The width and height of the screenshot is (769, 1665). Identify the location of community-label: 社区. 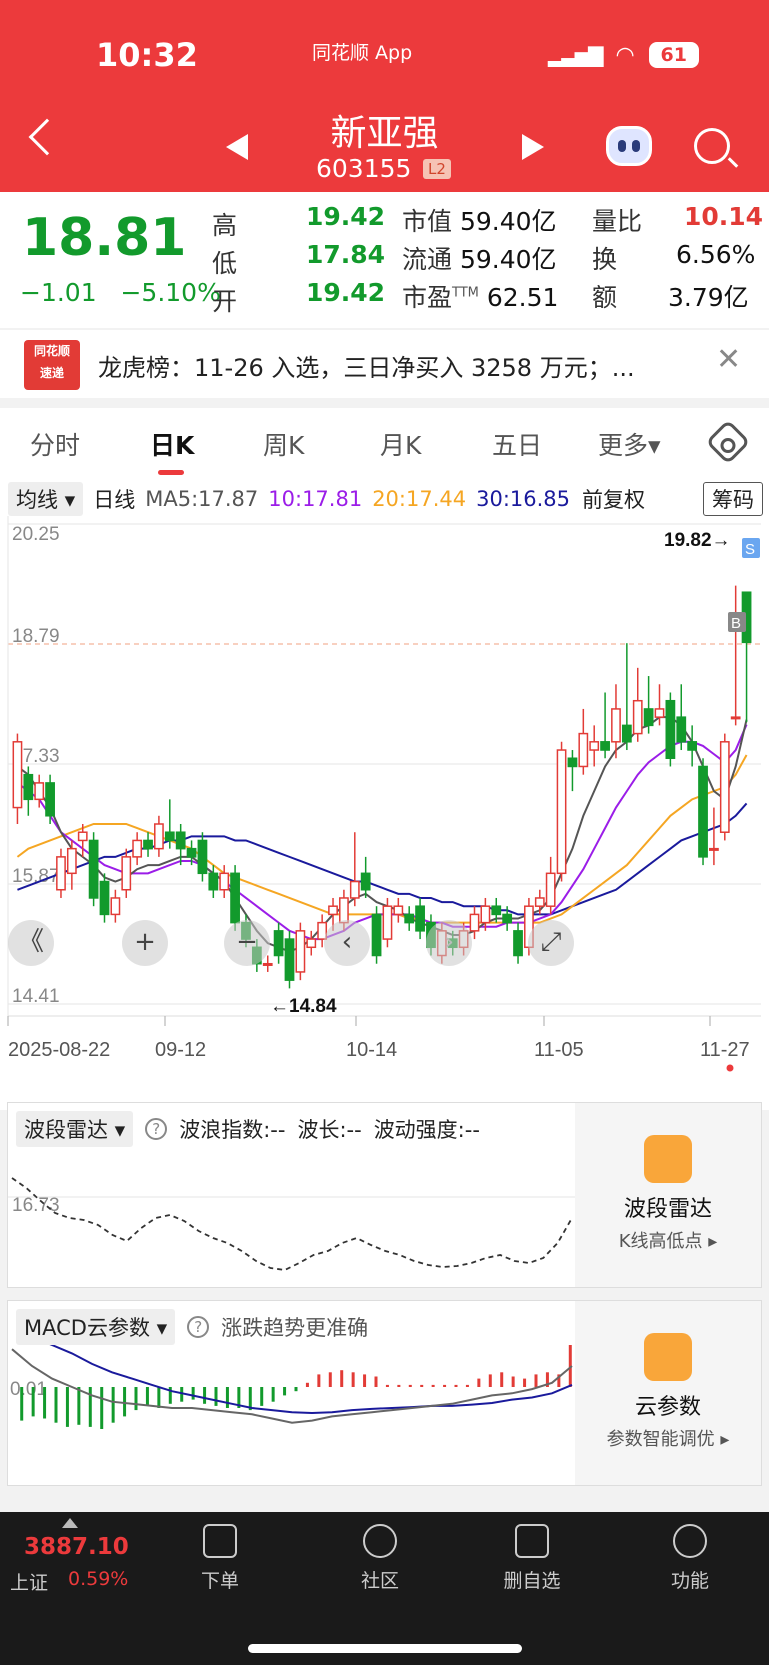
(379, 1581).